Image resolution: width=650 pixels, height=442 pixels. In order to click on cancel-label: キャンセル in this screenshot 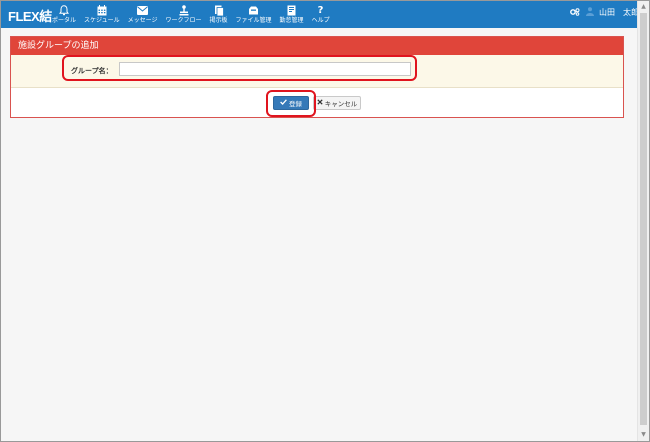, I will do `click(341, 104)`.